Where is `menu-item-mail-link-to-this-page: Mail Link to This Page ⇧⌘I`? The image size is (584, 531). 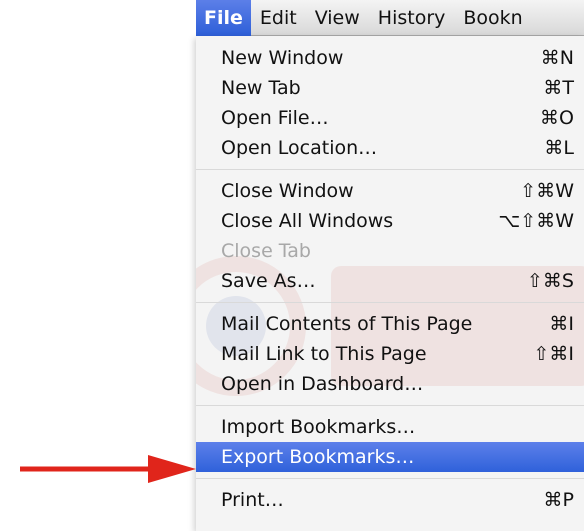 menu-item-mail-link-to-this-page: Mail Link to This Page ⇧⌘I is located at coordinates (390, 354).